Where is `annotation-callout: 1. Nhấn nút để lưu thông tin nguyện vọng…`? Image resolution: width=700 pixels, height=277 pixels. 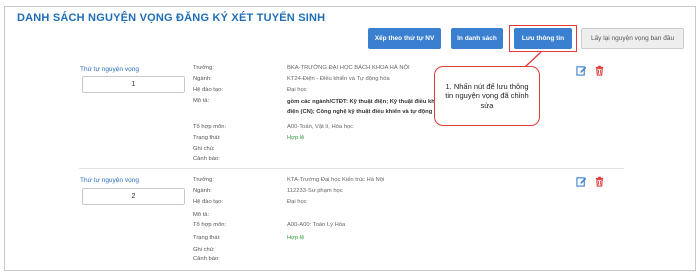
annotation-callout: 1. Nhấn nút để lưu thông tin nguyện vọng… is located at coordinates (487, 96).